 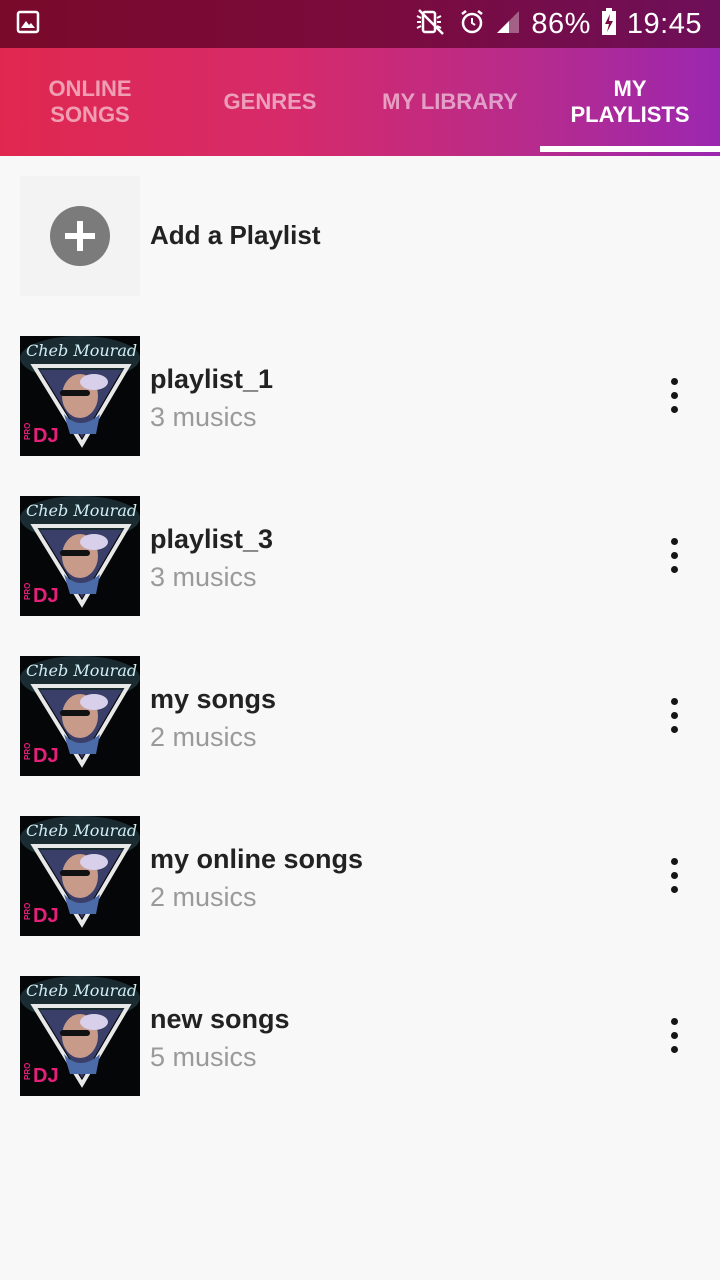 What do you see at coordinates (360, 396) in the screenshot?
I see `playlist-row: Cheb Mourad PRO DJ playlist_1 3 musics` at bounding box center [360, 396].